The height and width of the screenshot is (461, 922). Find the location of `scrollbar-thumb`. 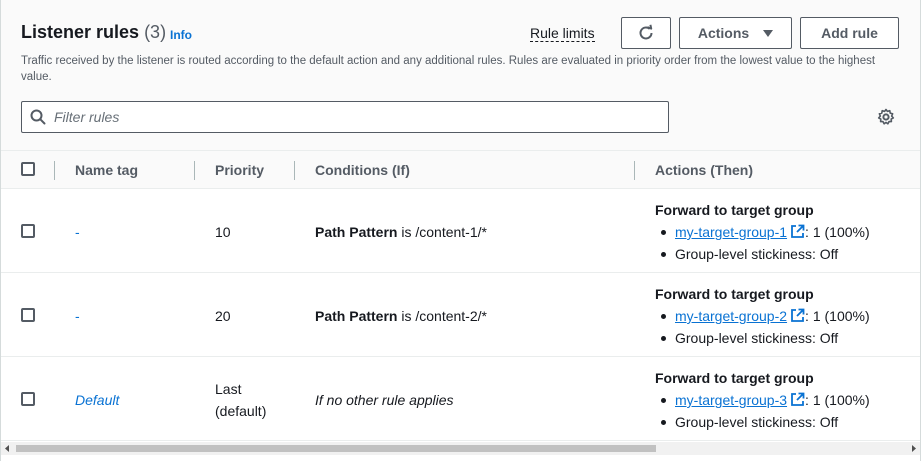

scrollbar-thumb is located at coordinates (336, 448).